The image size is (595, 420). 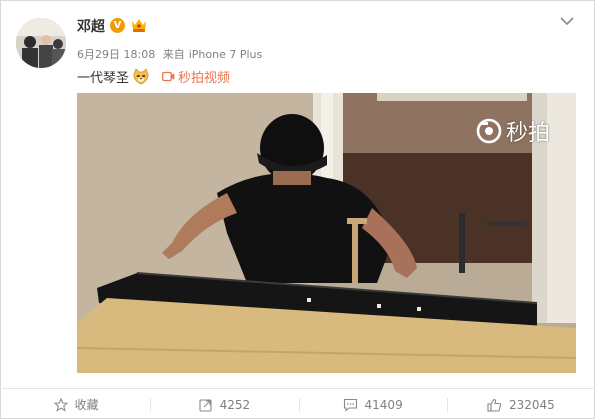 I want to click on like-count: 232045, so click(x=531, y=404).